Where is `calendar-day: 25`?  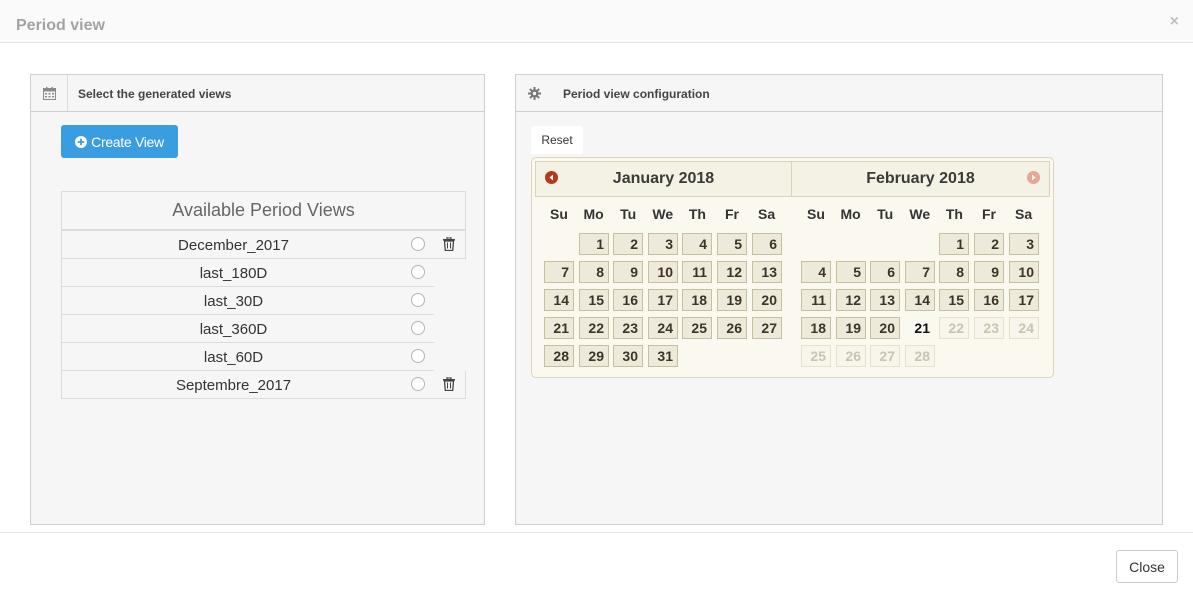 calendar-day: 25 is located at coordinates (697, 328).